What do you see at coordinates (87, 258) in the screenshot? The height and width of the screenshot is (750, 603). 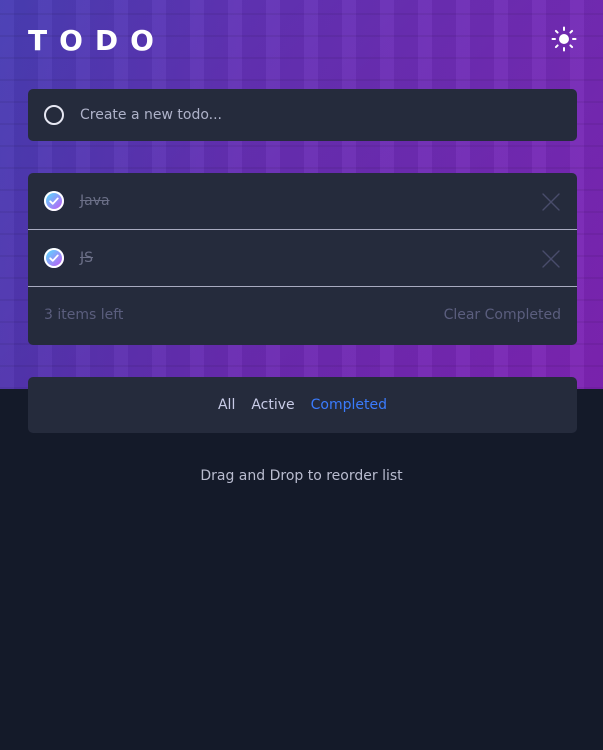 I see `todo-item-text: JS` at bounding box center [87, 258].